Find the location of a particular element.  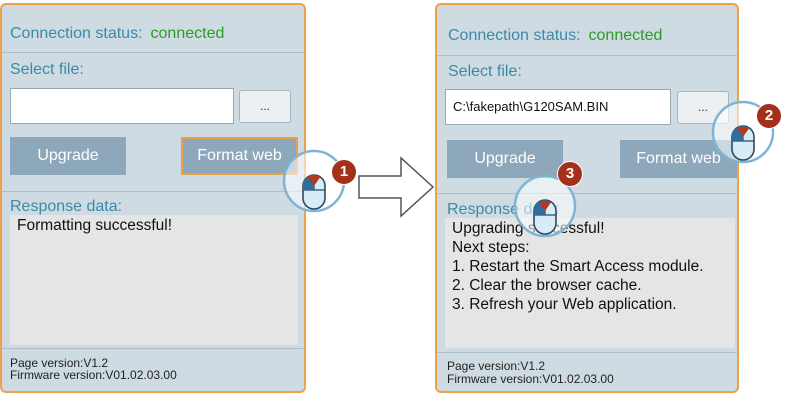

right-arrow-icon is located at coordinates (396, 187).